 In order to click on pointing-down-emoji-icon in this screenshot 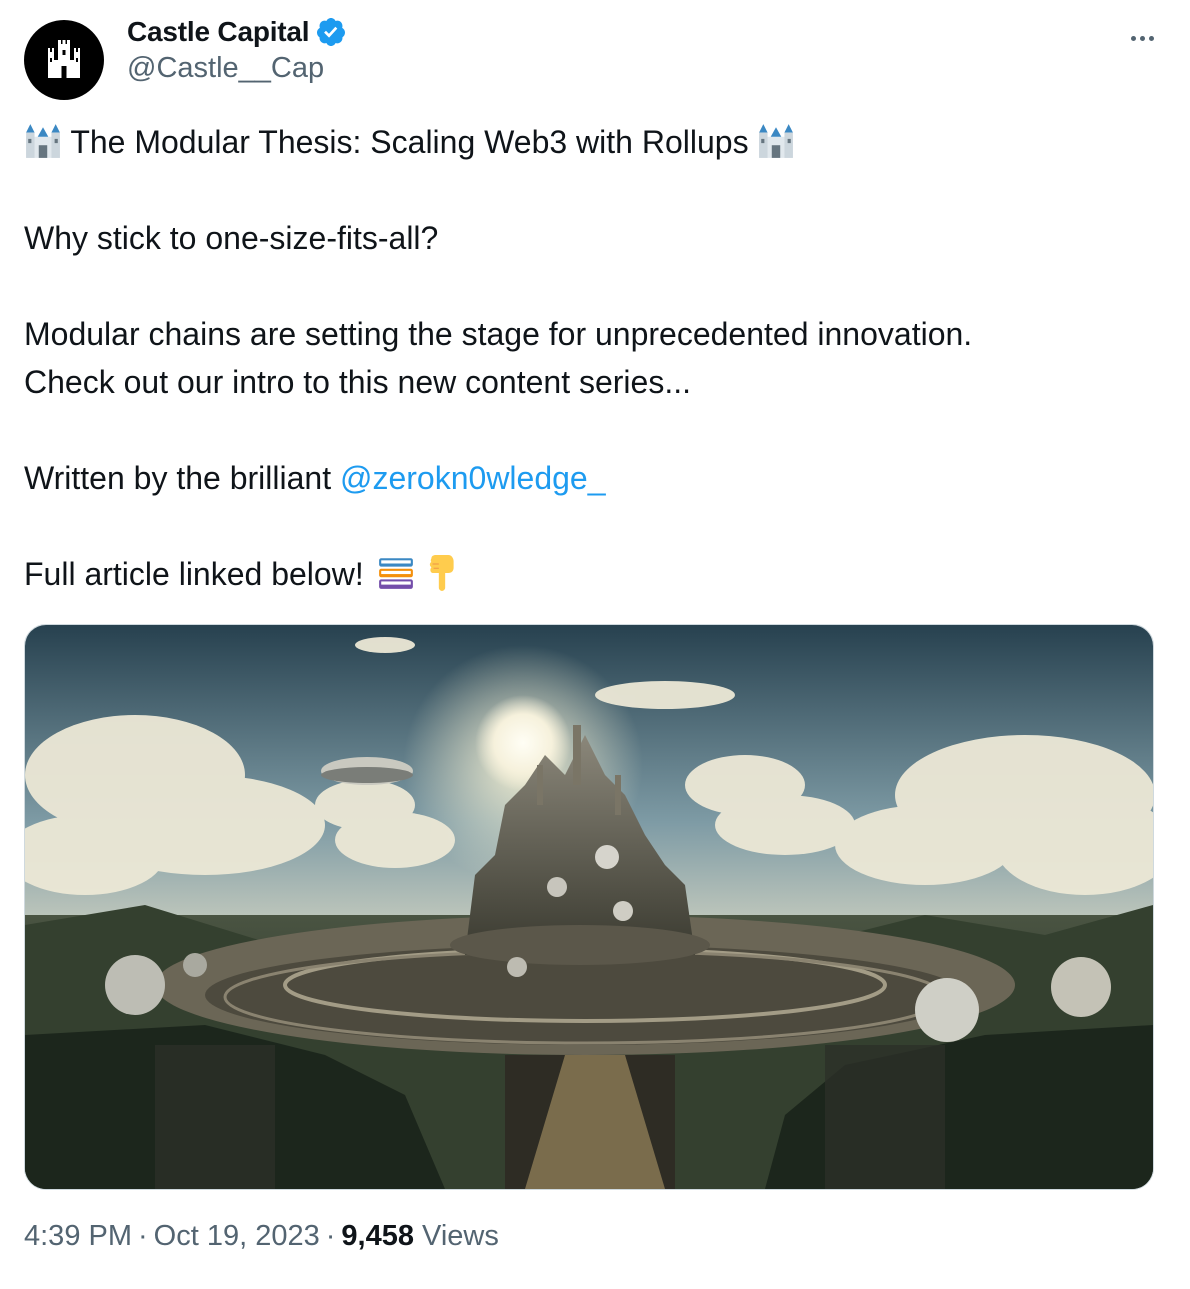, I will do `click(442, 573)`.